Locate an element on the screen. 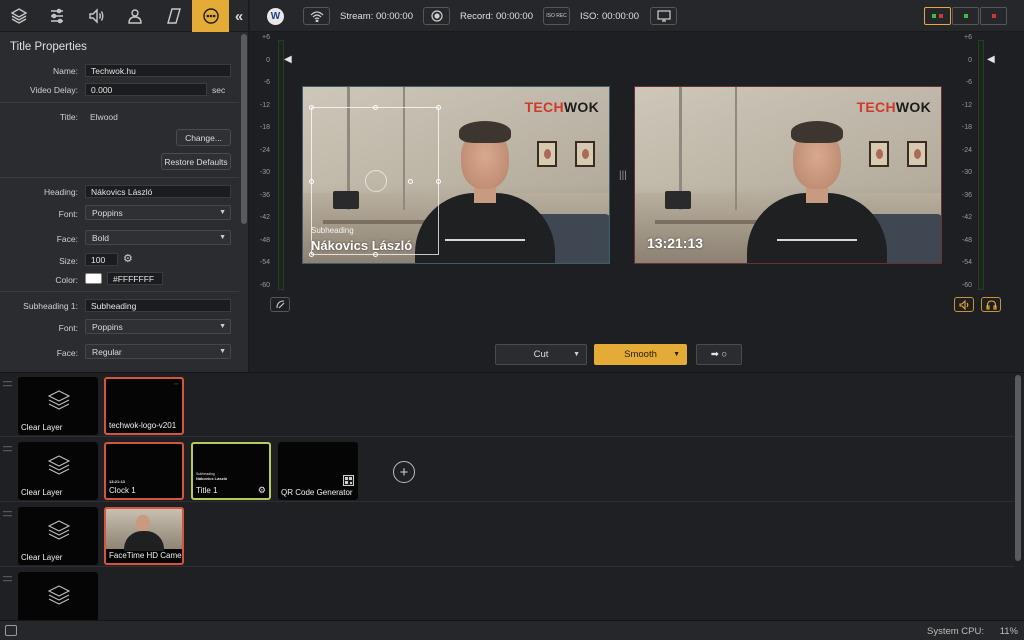 The height and width of the screenshot is (640, 1024). scene-desk is located at coordinates (710, 222).